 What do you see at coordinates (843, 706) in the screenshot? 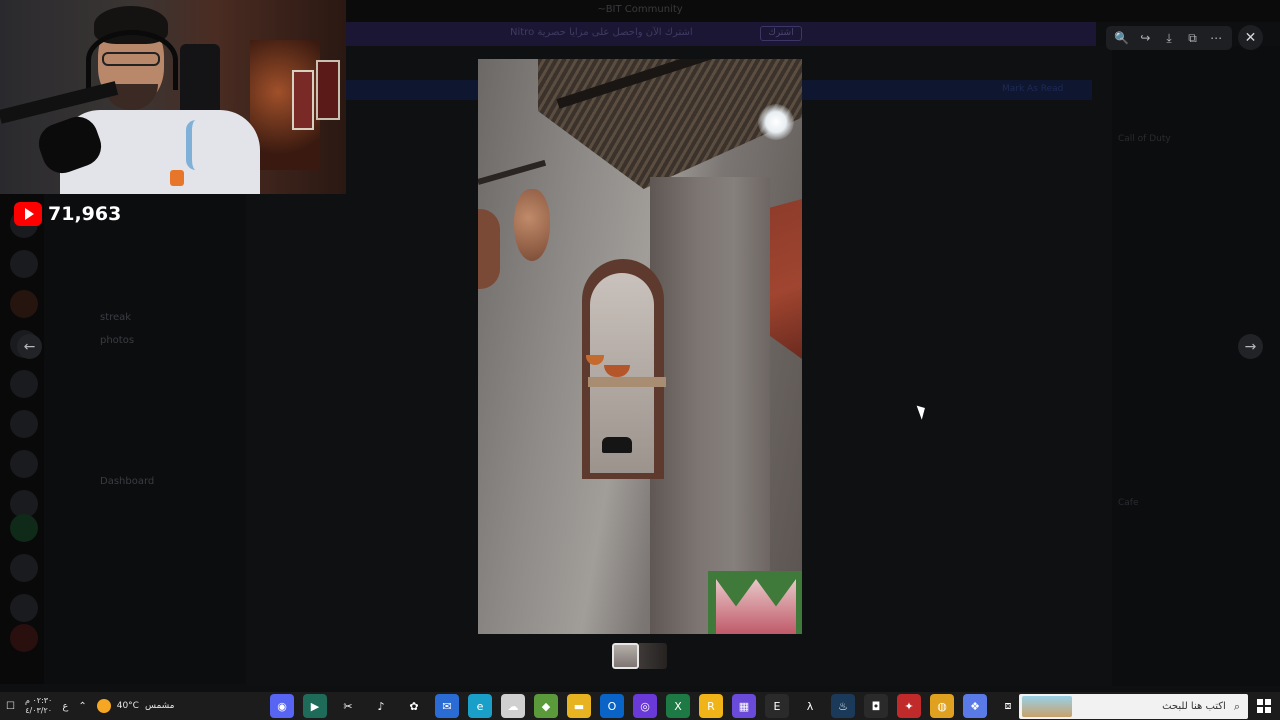
I see `steam-app-icon: ♨` at bounding box center [843, 706].